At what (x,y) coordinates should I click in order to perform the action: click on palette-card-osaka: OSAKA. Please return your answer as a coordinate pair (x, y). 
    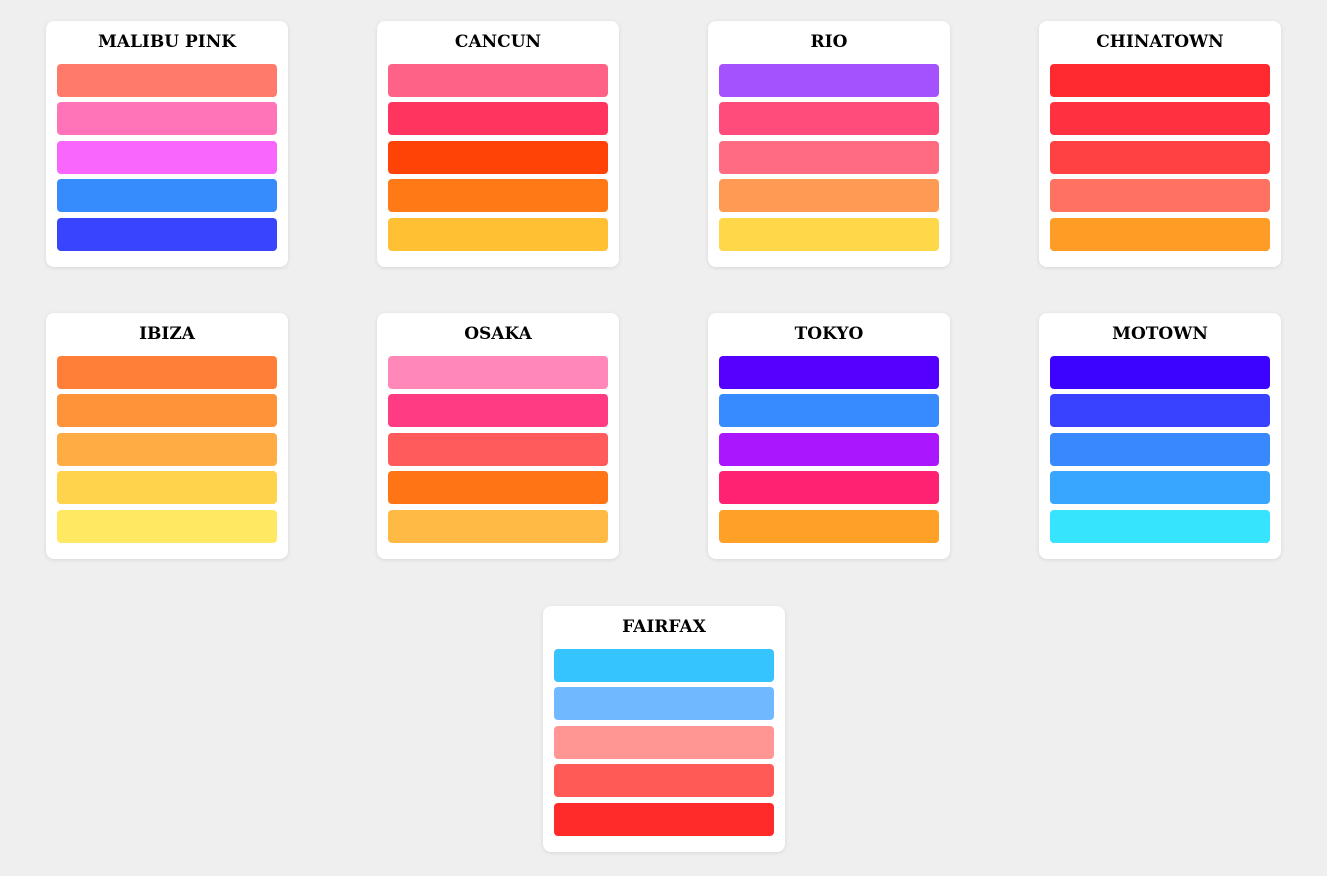
    Looking at the image, I should click on (498, 436).